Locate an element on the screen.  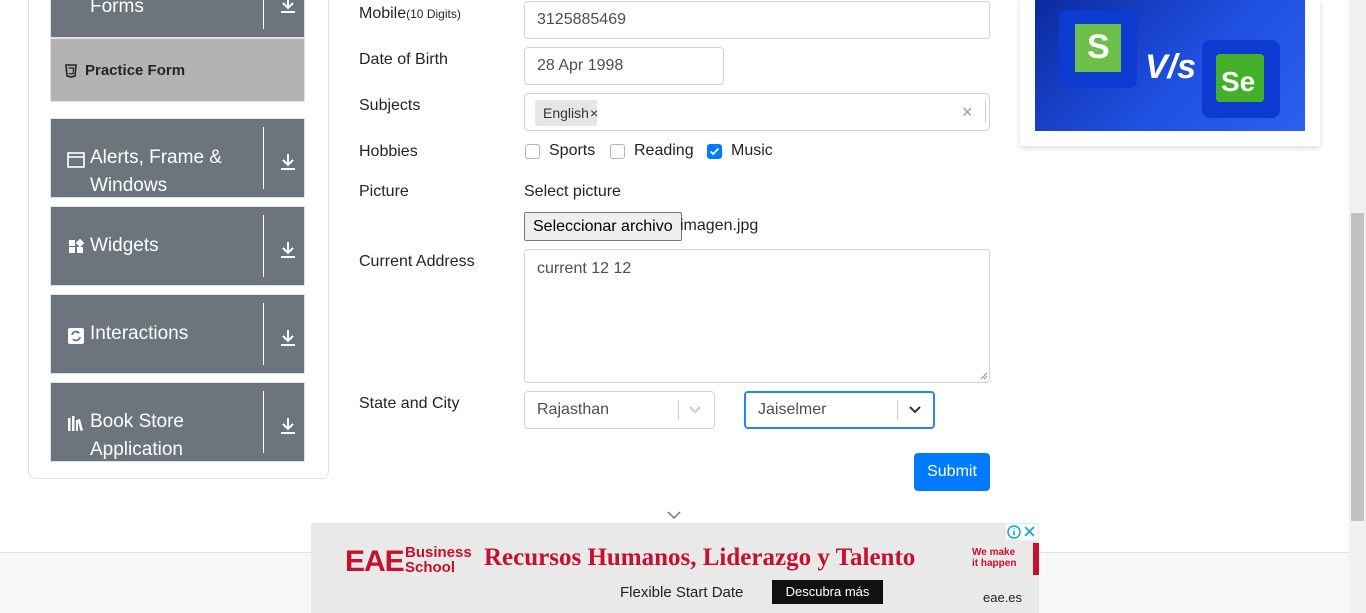
ad-cta-button: Descubra más is located at coordinates (827, 592).